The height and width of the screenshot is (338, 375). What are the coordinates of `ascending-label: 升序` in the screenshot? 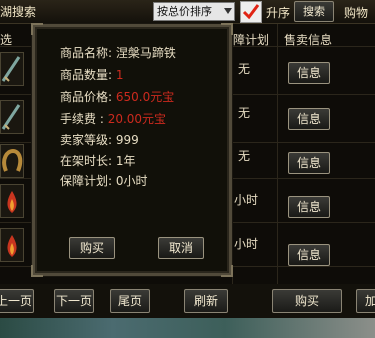 It's located at (278, 13).